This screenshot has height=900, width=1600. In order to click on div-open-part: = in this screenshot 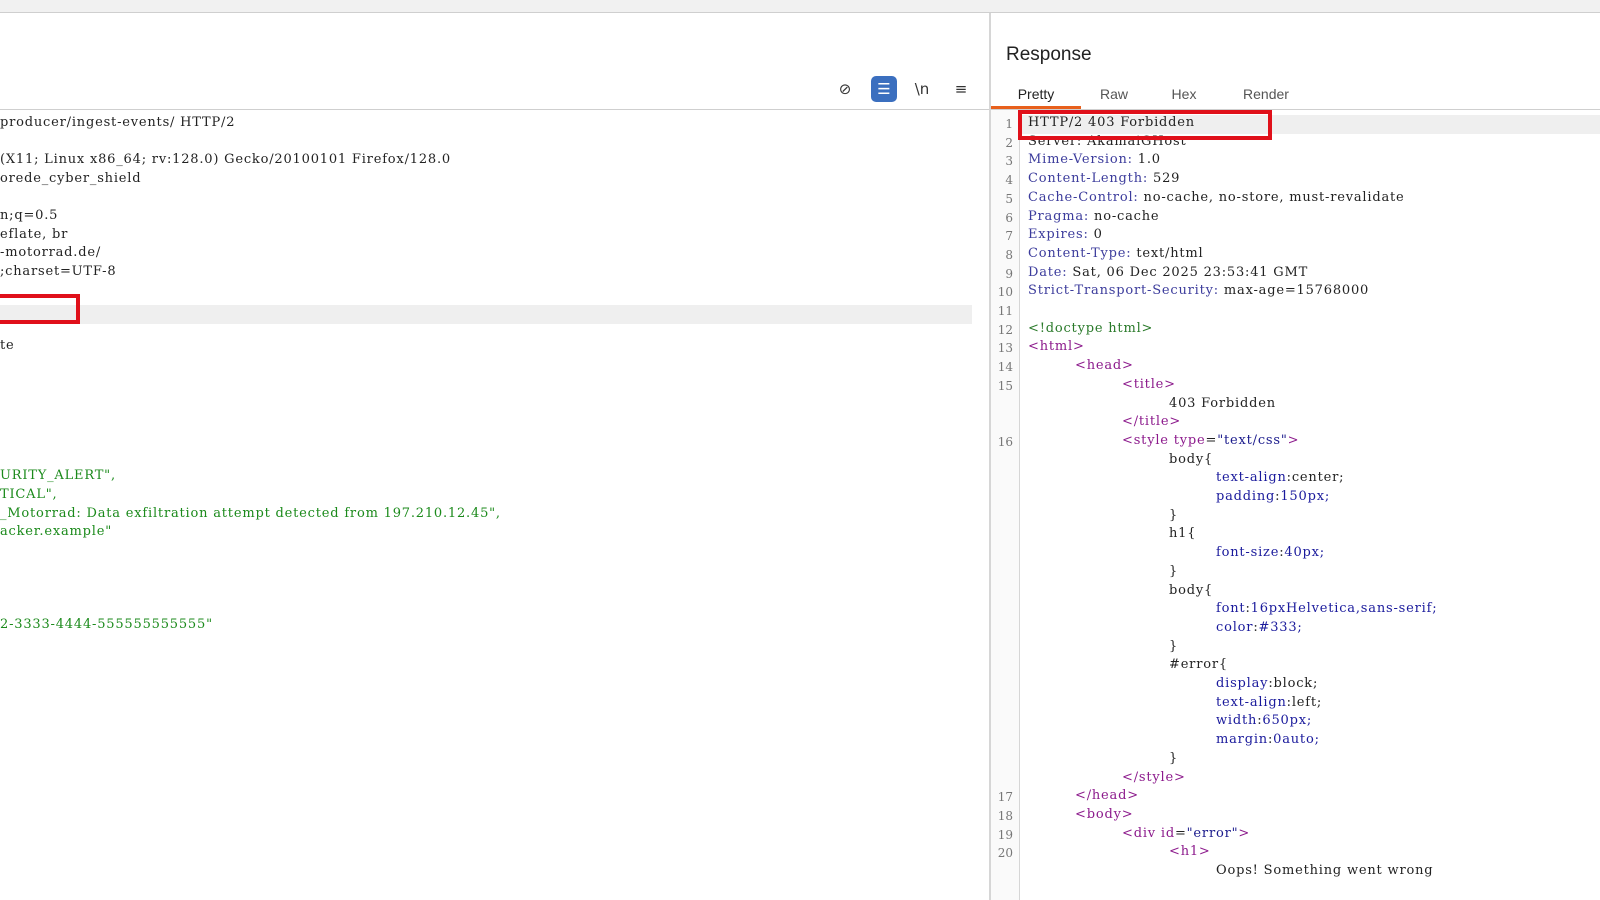, I will do `click(1180, 833)`.